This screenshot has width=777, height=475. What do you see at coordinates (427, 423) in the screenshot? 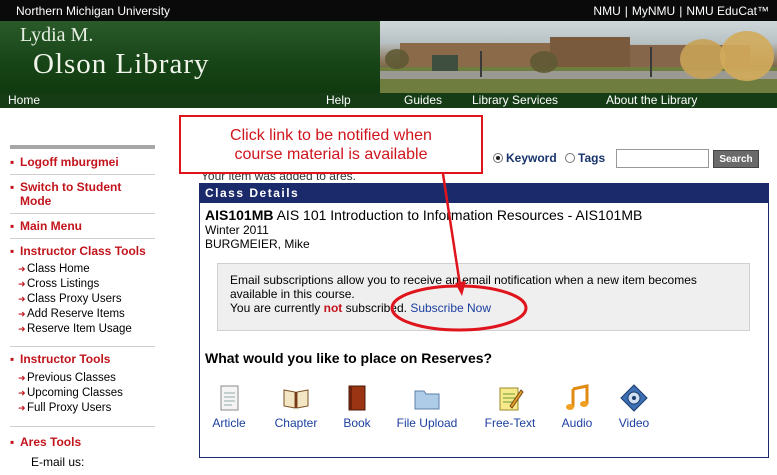
I see `reserve-file-upload-label: File Upload` at bounding box center [427, 423].